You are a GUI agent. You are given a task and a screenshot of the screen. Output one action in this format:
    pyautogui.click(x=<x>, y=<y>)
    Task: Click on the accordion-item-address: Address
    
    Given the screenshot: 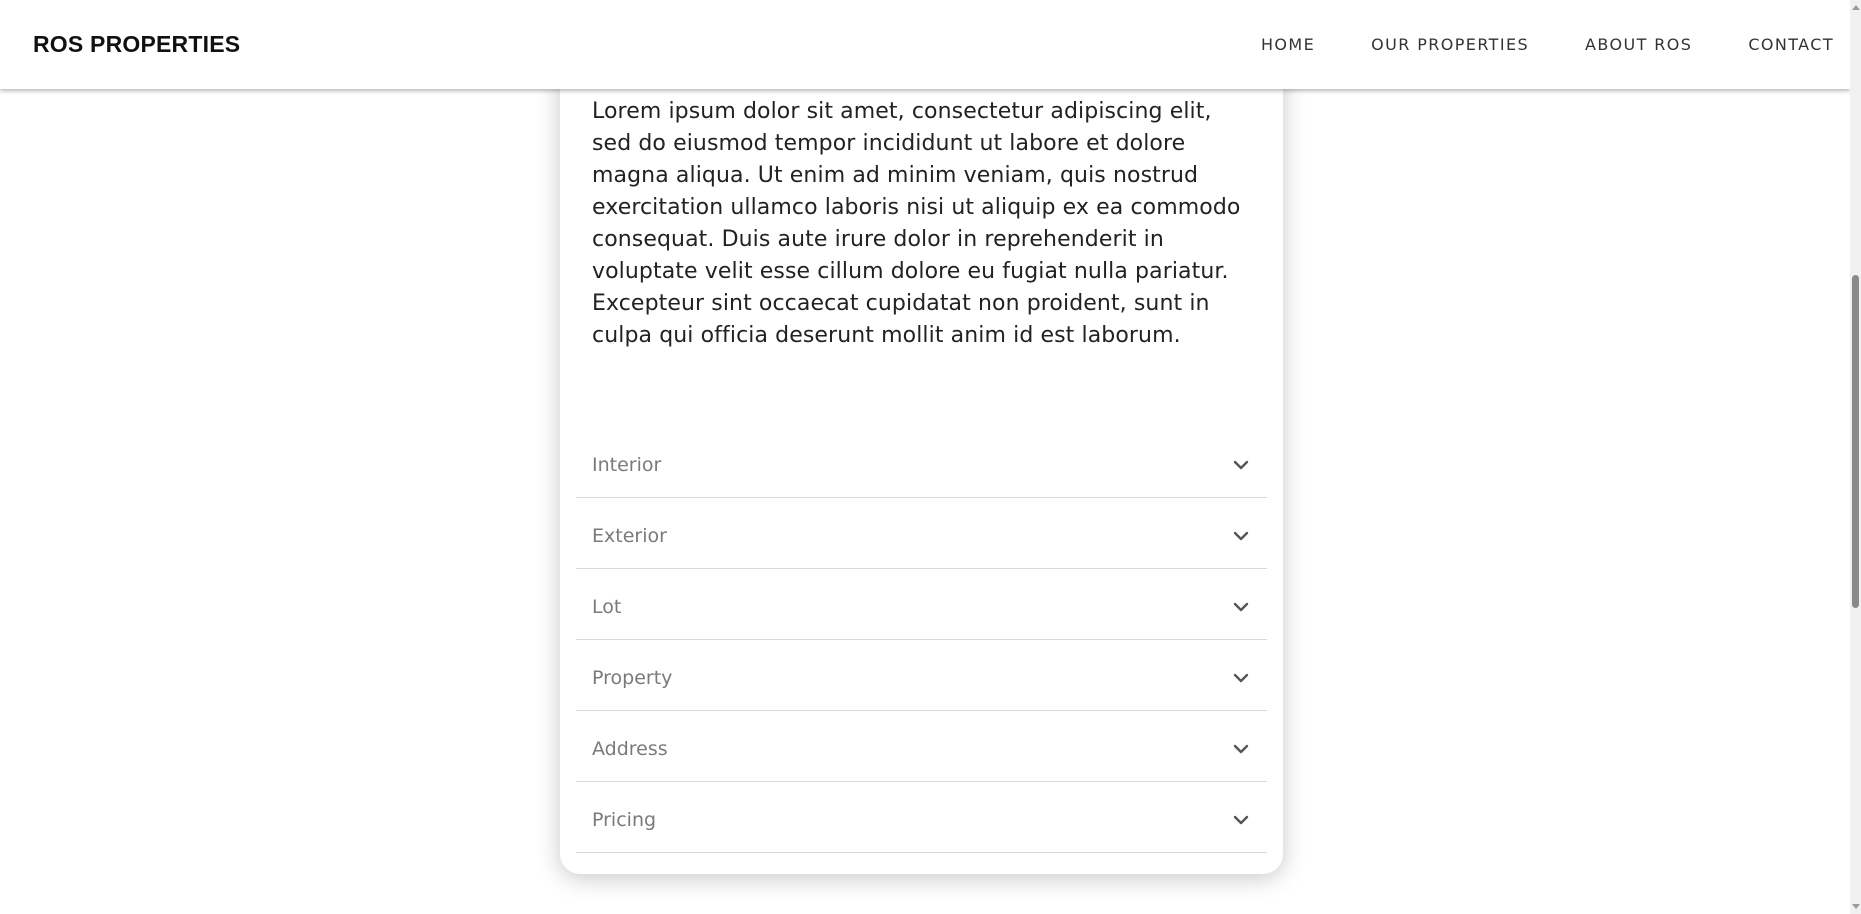 What is the action you would take?
    pyautogui.click(x=921, y=746)
    